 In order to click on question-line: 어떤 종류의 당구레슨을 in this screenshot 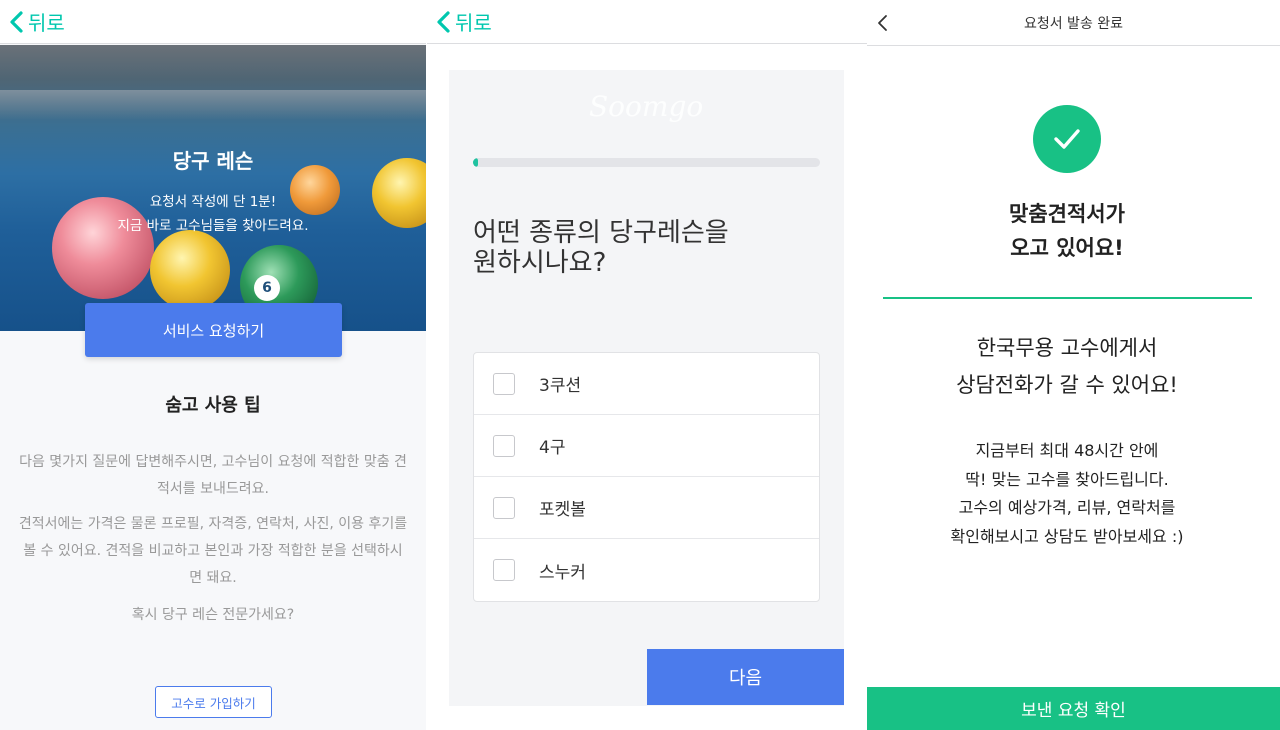, I will do `click(601, 233)`.